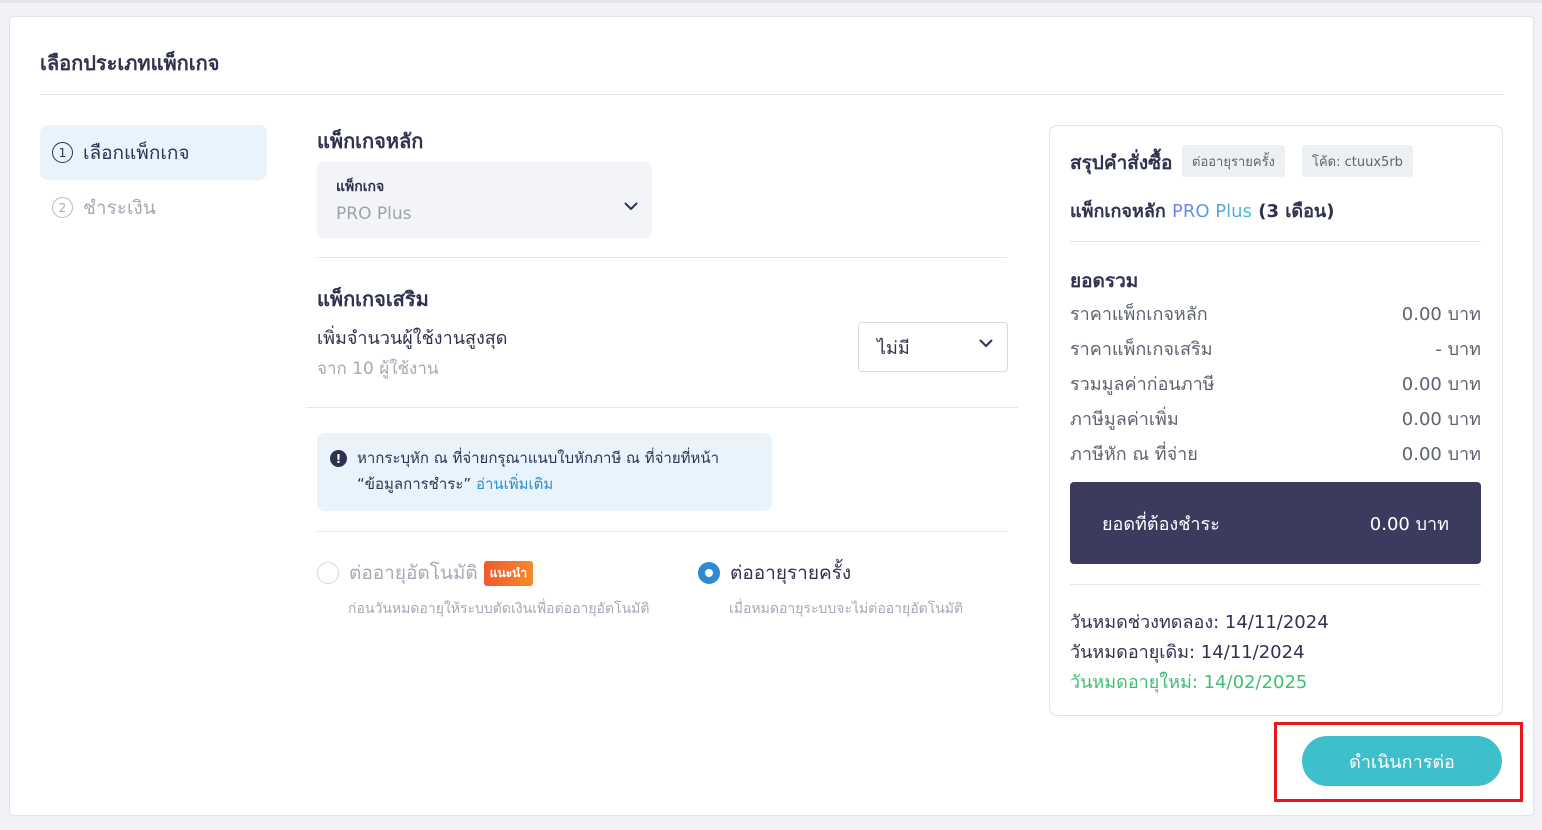 The image size is (1542, 830). Describe the element at coordinates (1233, 161) in the screenshot. I see `renewal-type-tag: ต่ออายุรายครั้ง` at that location.